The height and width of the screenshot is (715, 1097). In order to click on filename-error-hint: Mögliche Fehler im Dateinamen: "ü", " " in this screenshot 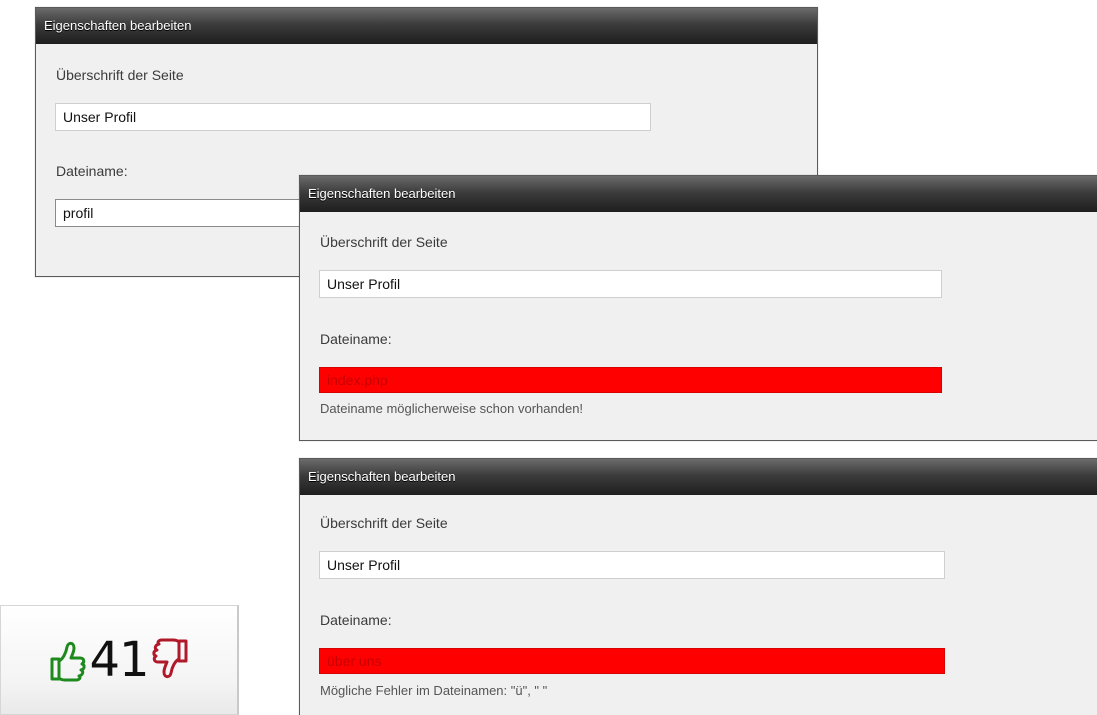, I will do `click(434, 690)`.